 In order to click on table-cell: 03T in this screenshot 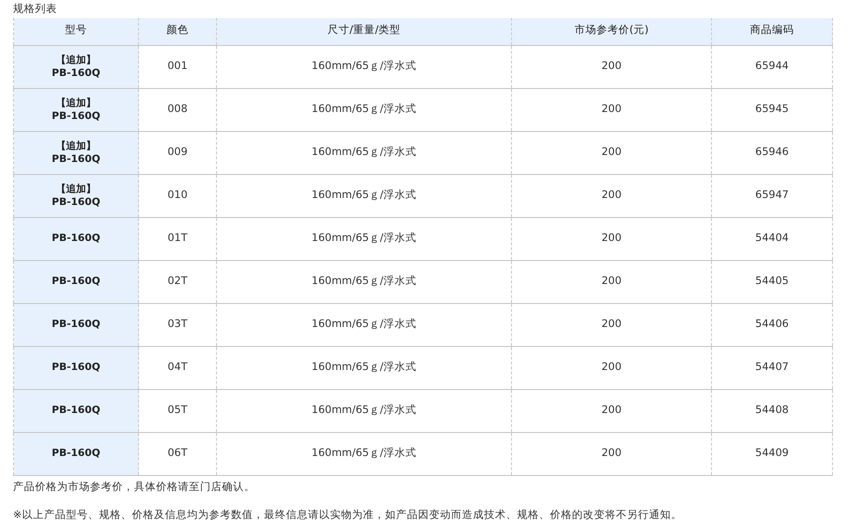, I will do `click(177, 324)`.